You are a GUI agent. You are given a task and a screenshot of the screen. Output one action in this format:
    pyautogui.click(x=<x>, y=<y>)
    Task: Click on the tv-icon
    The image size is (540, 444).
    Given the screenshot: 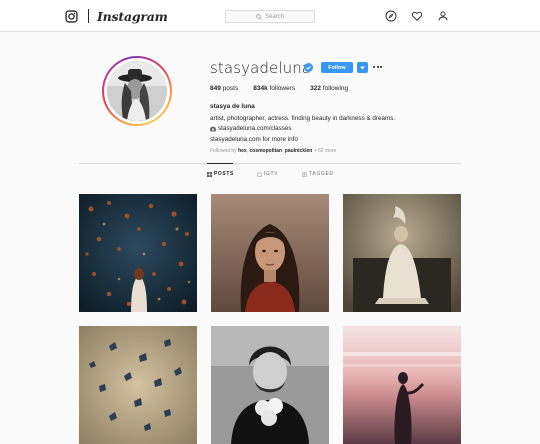 What is the action you would take?
    pyautogui.click(x=259, y=174)
    